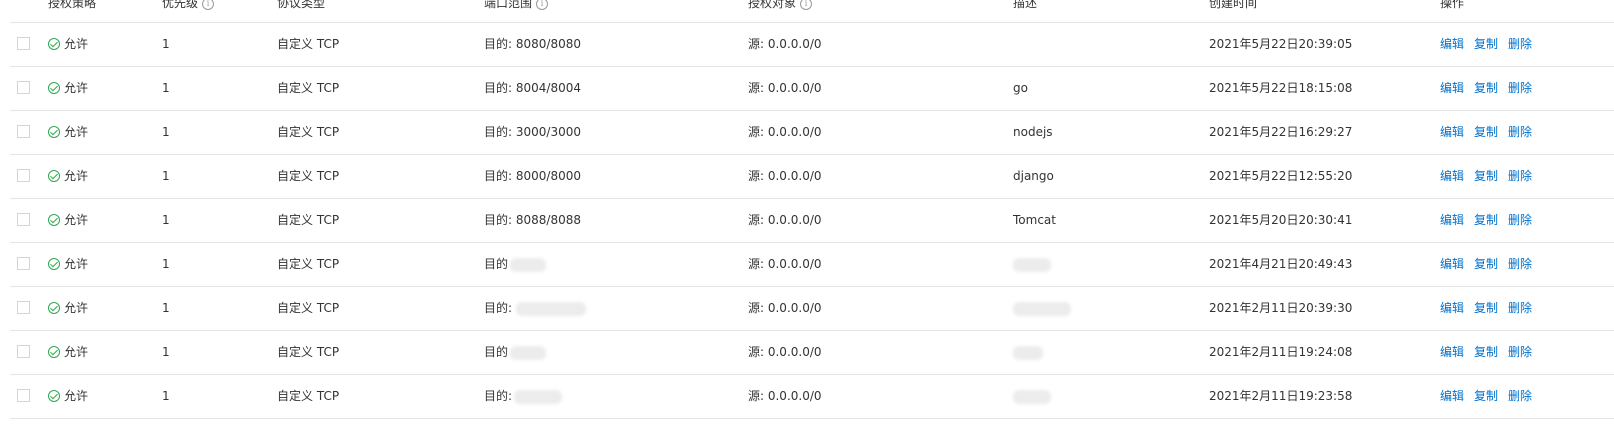 This screenshot has width=1614, height=441. Describe the element at coordinates (188, 6) in the screenshot. I see `header-priority: 优先级 i` at that location.